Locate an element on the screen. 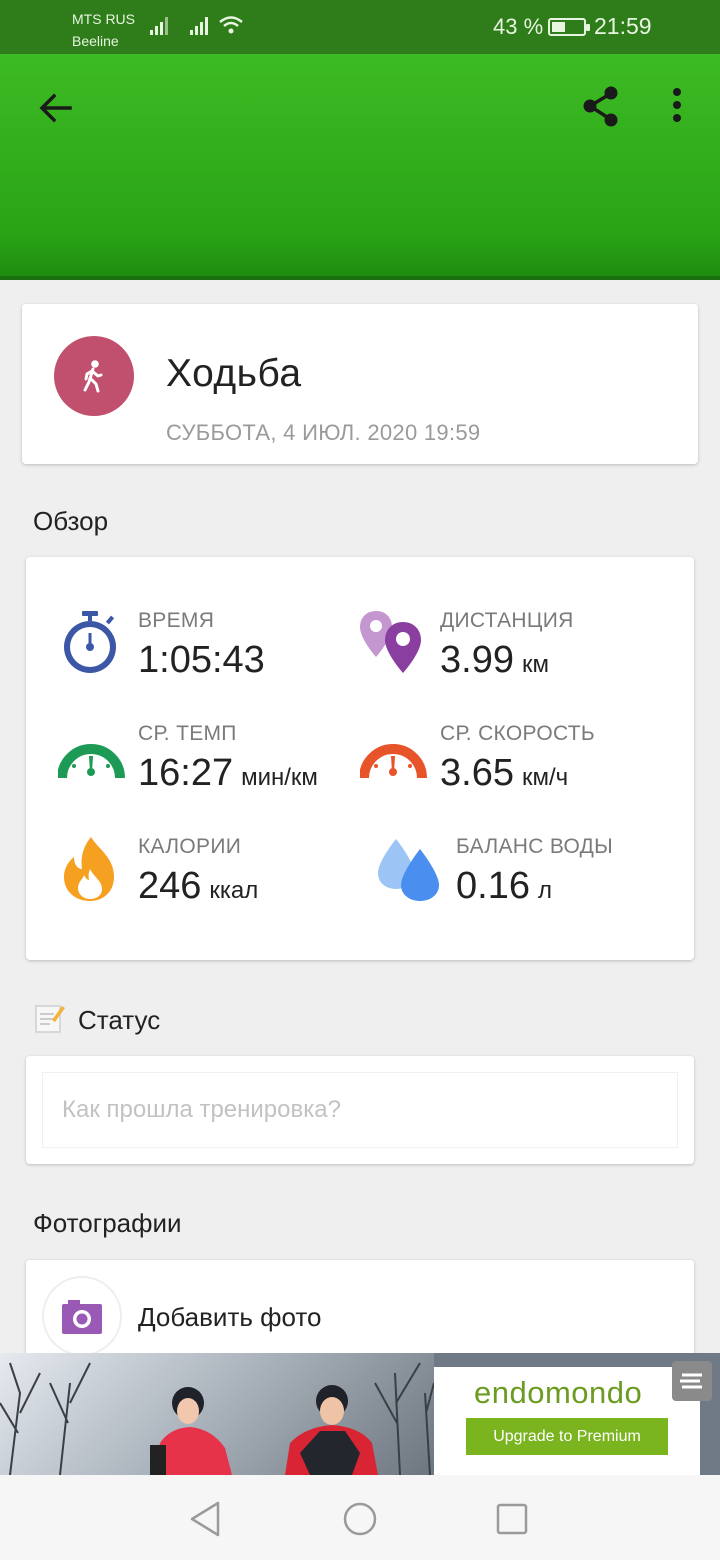  add-photo-label: Добавить фото is located at coordinates (230, 1317).